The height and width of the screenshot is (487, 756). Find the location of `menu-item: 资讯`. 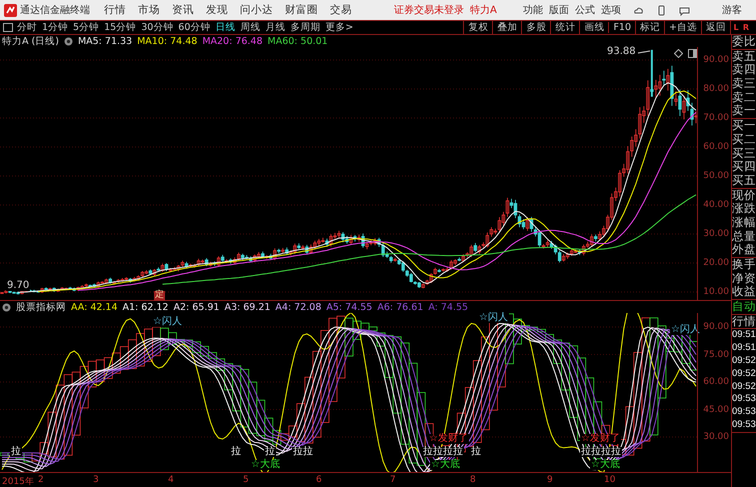

menu-item: 资讯 is located at coordinates (183, 10).